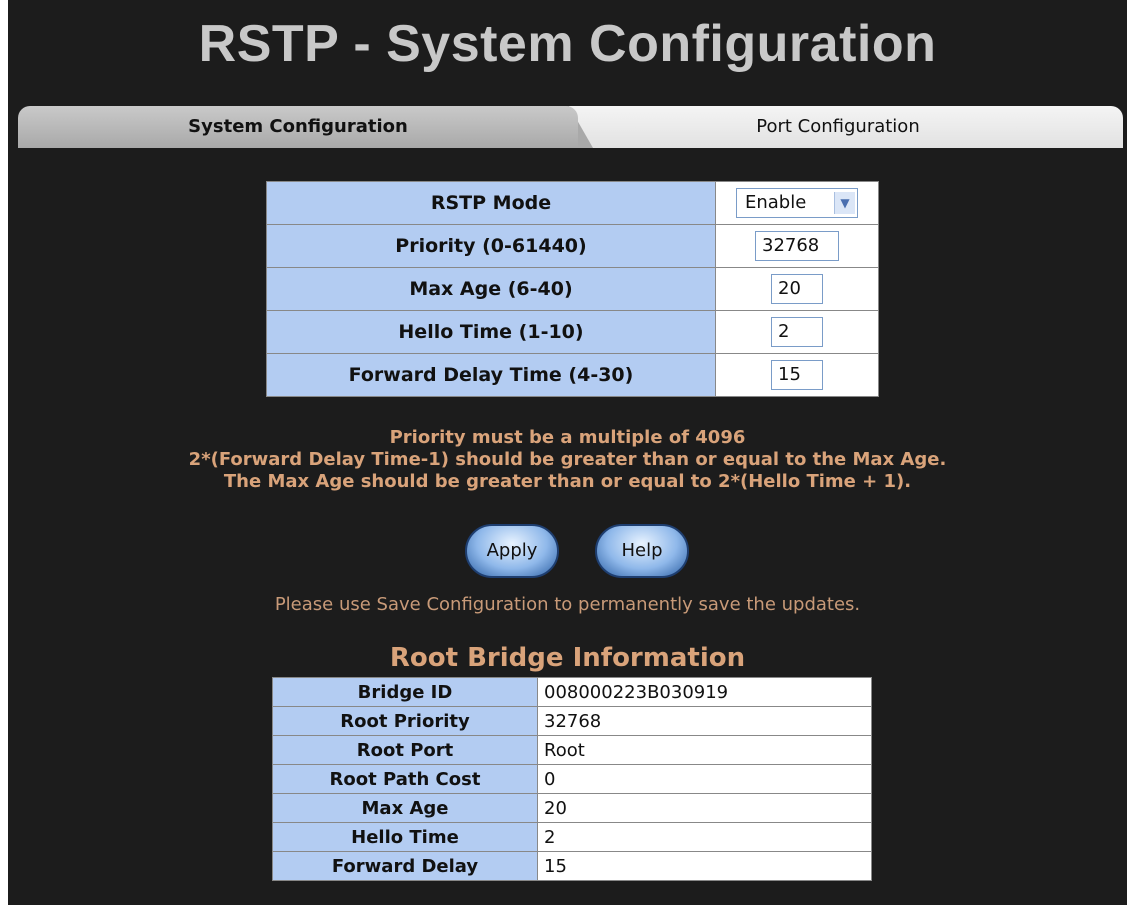 This screenshot has width=1135, height=905. Describe the element at coordinates (844, 203) in the screenshot. I see `chevron-down-icon: ▼` at that location.